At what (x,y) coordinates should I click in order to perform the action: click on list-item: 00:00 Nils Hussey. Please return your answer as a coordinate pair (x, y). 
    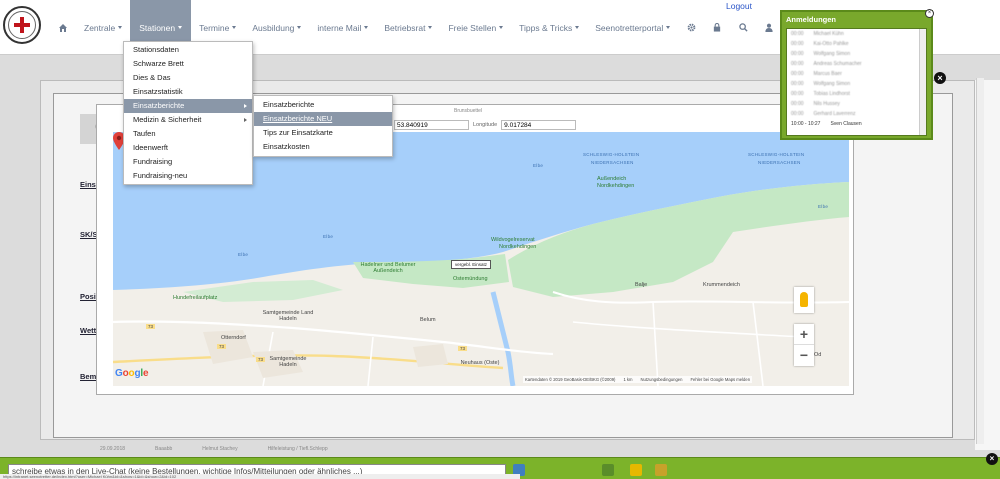
    Looking at the image, I should click on (815, 104).